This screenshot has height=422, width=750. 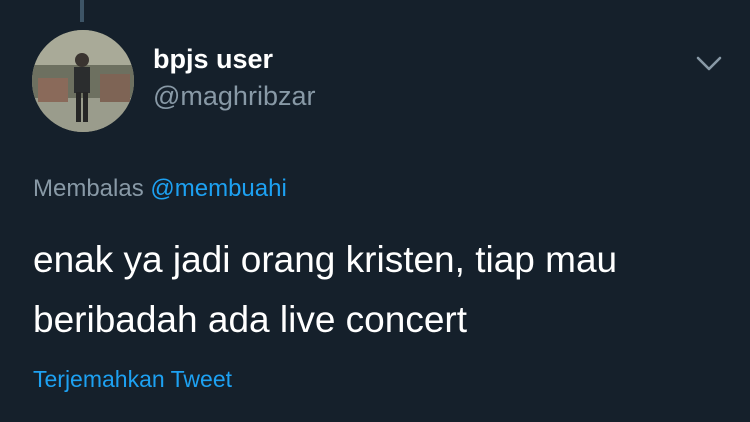 What do you see at coordinates (88, 188) in the screenshot?
I see `reply-prefix: Membalas` at bounding box center [88, 188].